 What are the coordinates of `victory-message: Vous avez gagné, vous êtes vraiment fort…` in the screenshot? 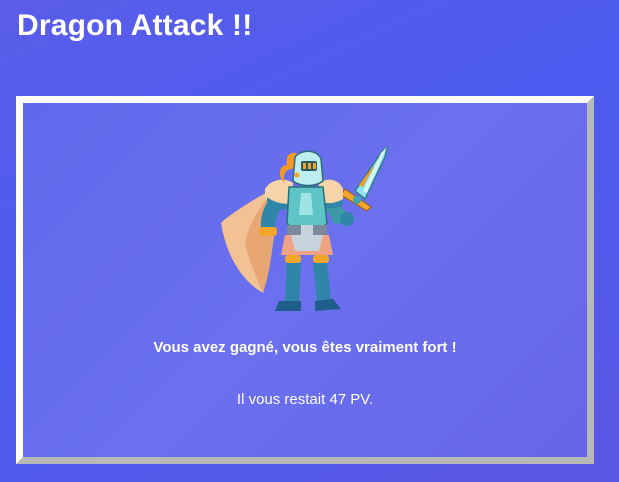 It's located at (305, 347).